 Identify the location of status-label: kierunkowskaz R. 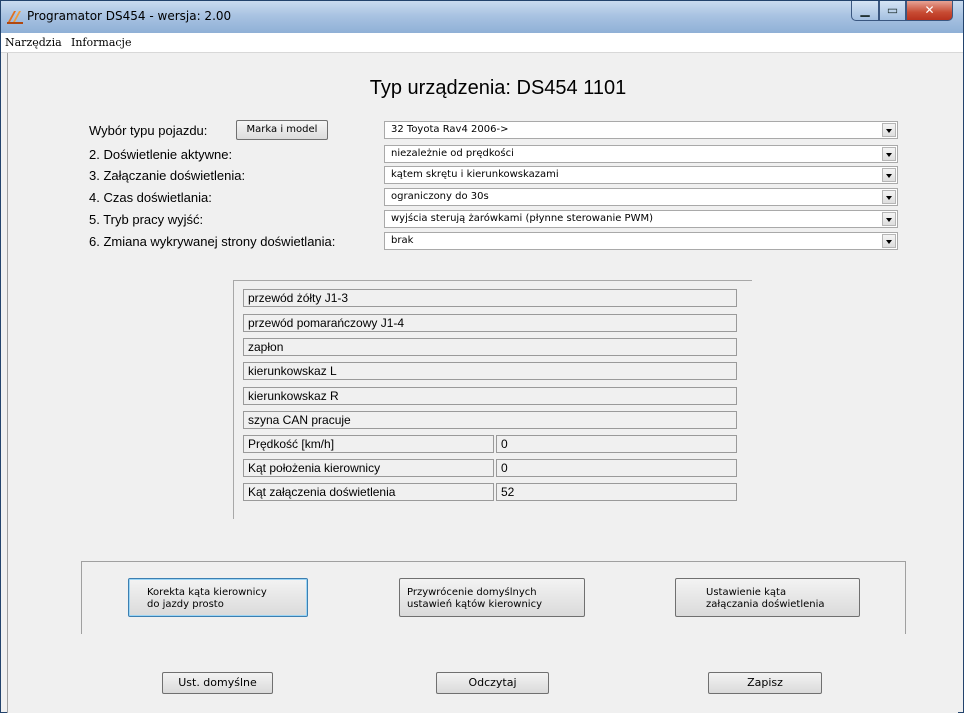
(293, 396).